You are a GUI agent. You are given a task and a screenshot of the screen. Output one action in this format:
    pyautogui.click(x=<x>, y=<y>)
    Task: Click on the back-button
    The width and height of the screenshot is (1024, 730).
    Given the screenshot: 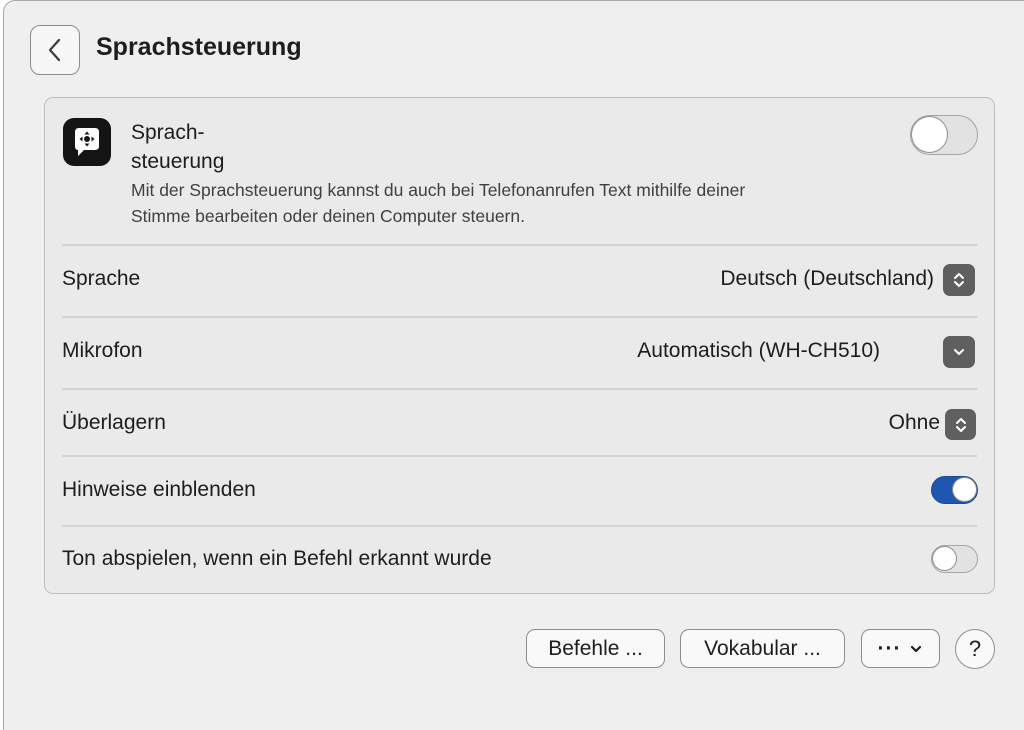 What is the action you would take?
    pyautogui.click(x=55, y=50)
    